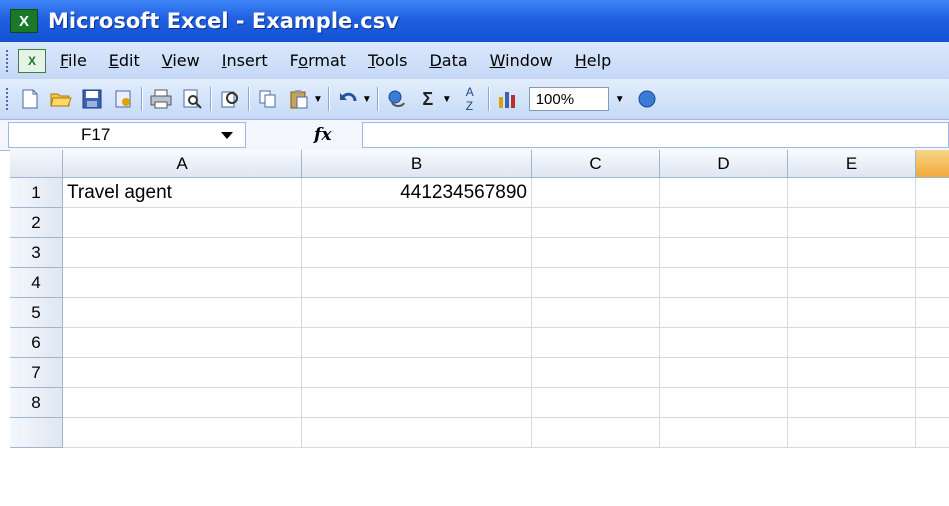 The image size is (949, 506). Describe the element at coordinates (227, 135) in the screenshot. I see `name-box-dropdown-icon` at that location.